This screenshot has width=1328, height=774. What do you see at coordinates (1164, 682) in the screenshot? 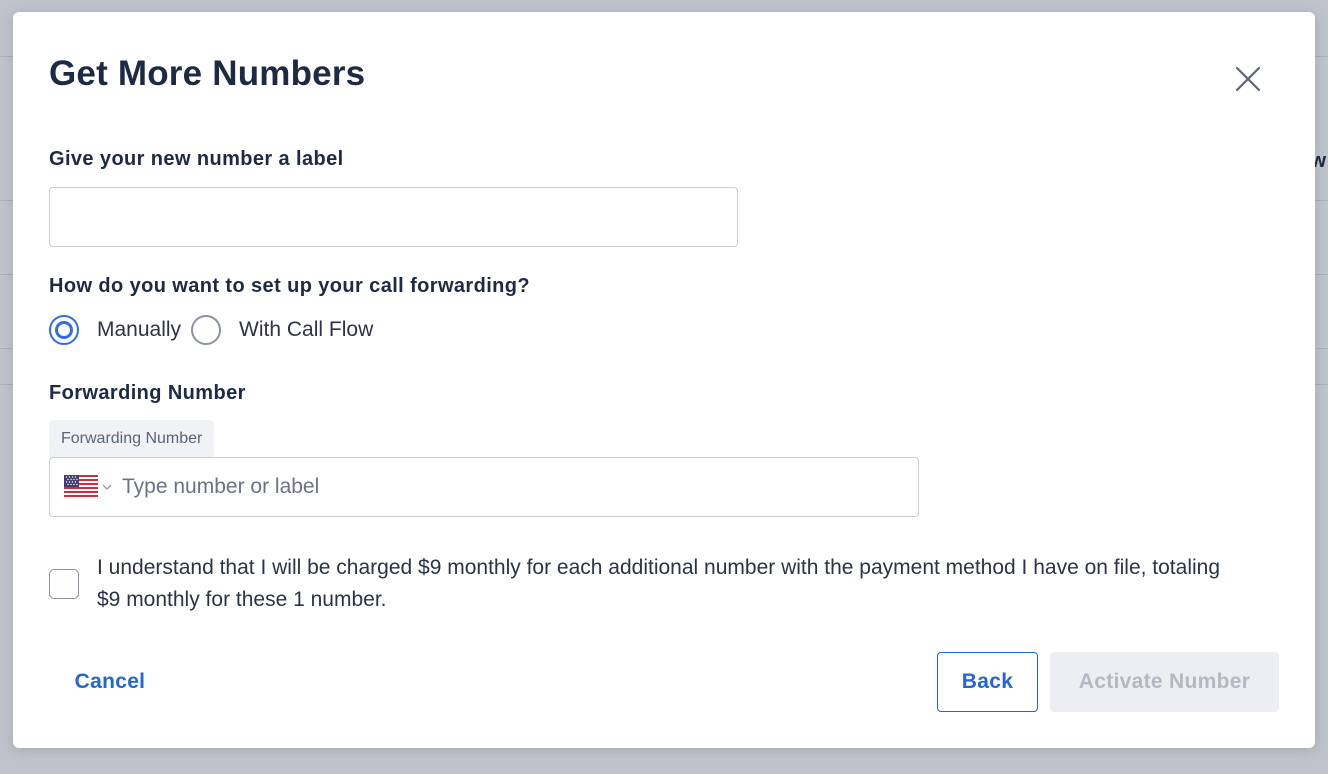
I see `activate-number-button: Activate Number` at bounding box center [1164, 682].